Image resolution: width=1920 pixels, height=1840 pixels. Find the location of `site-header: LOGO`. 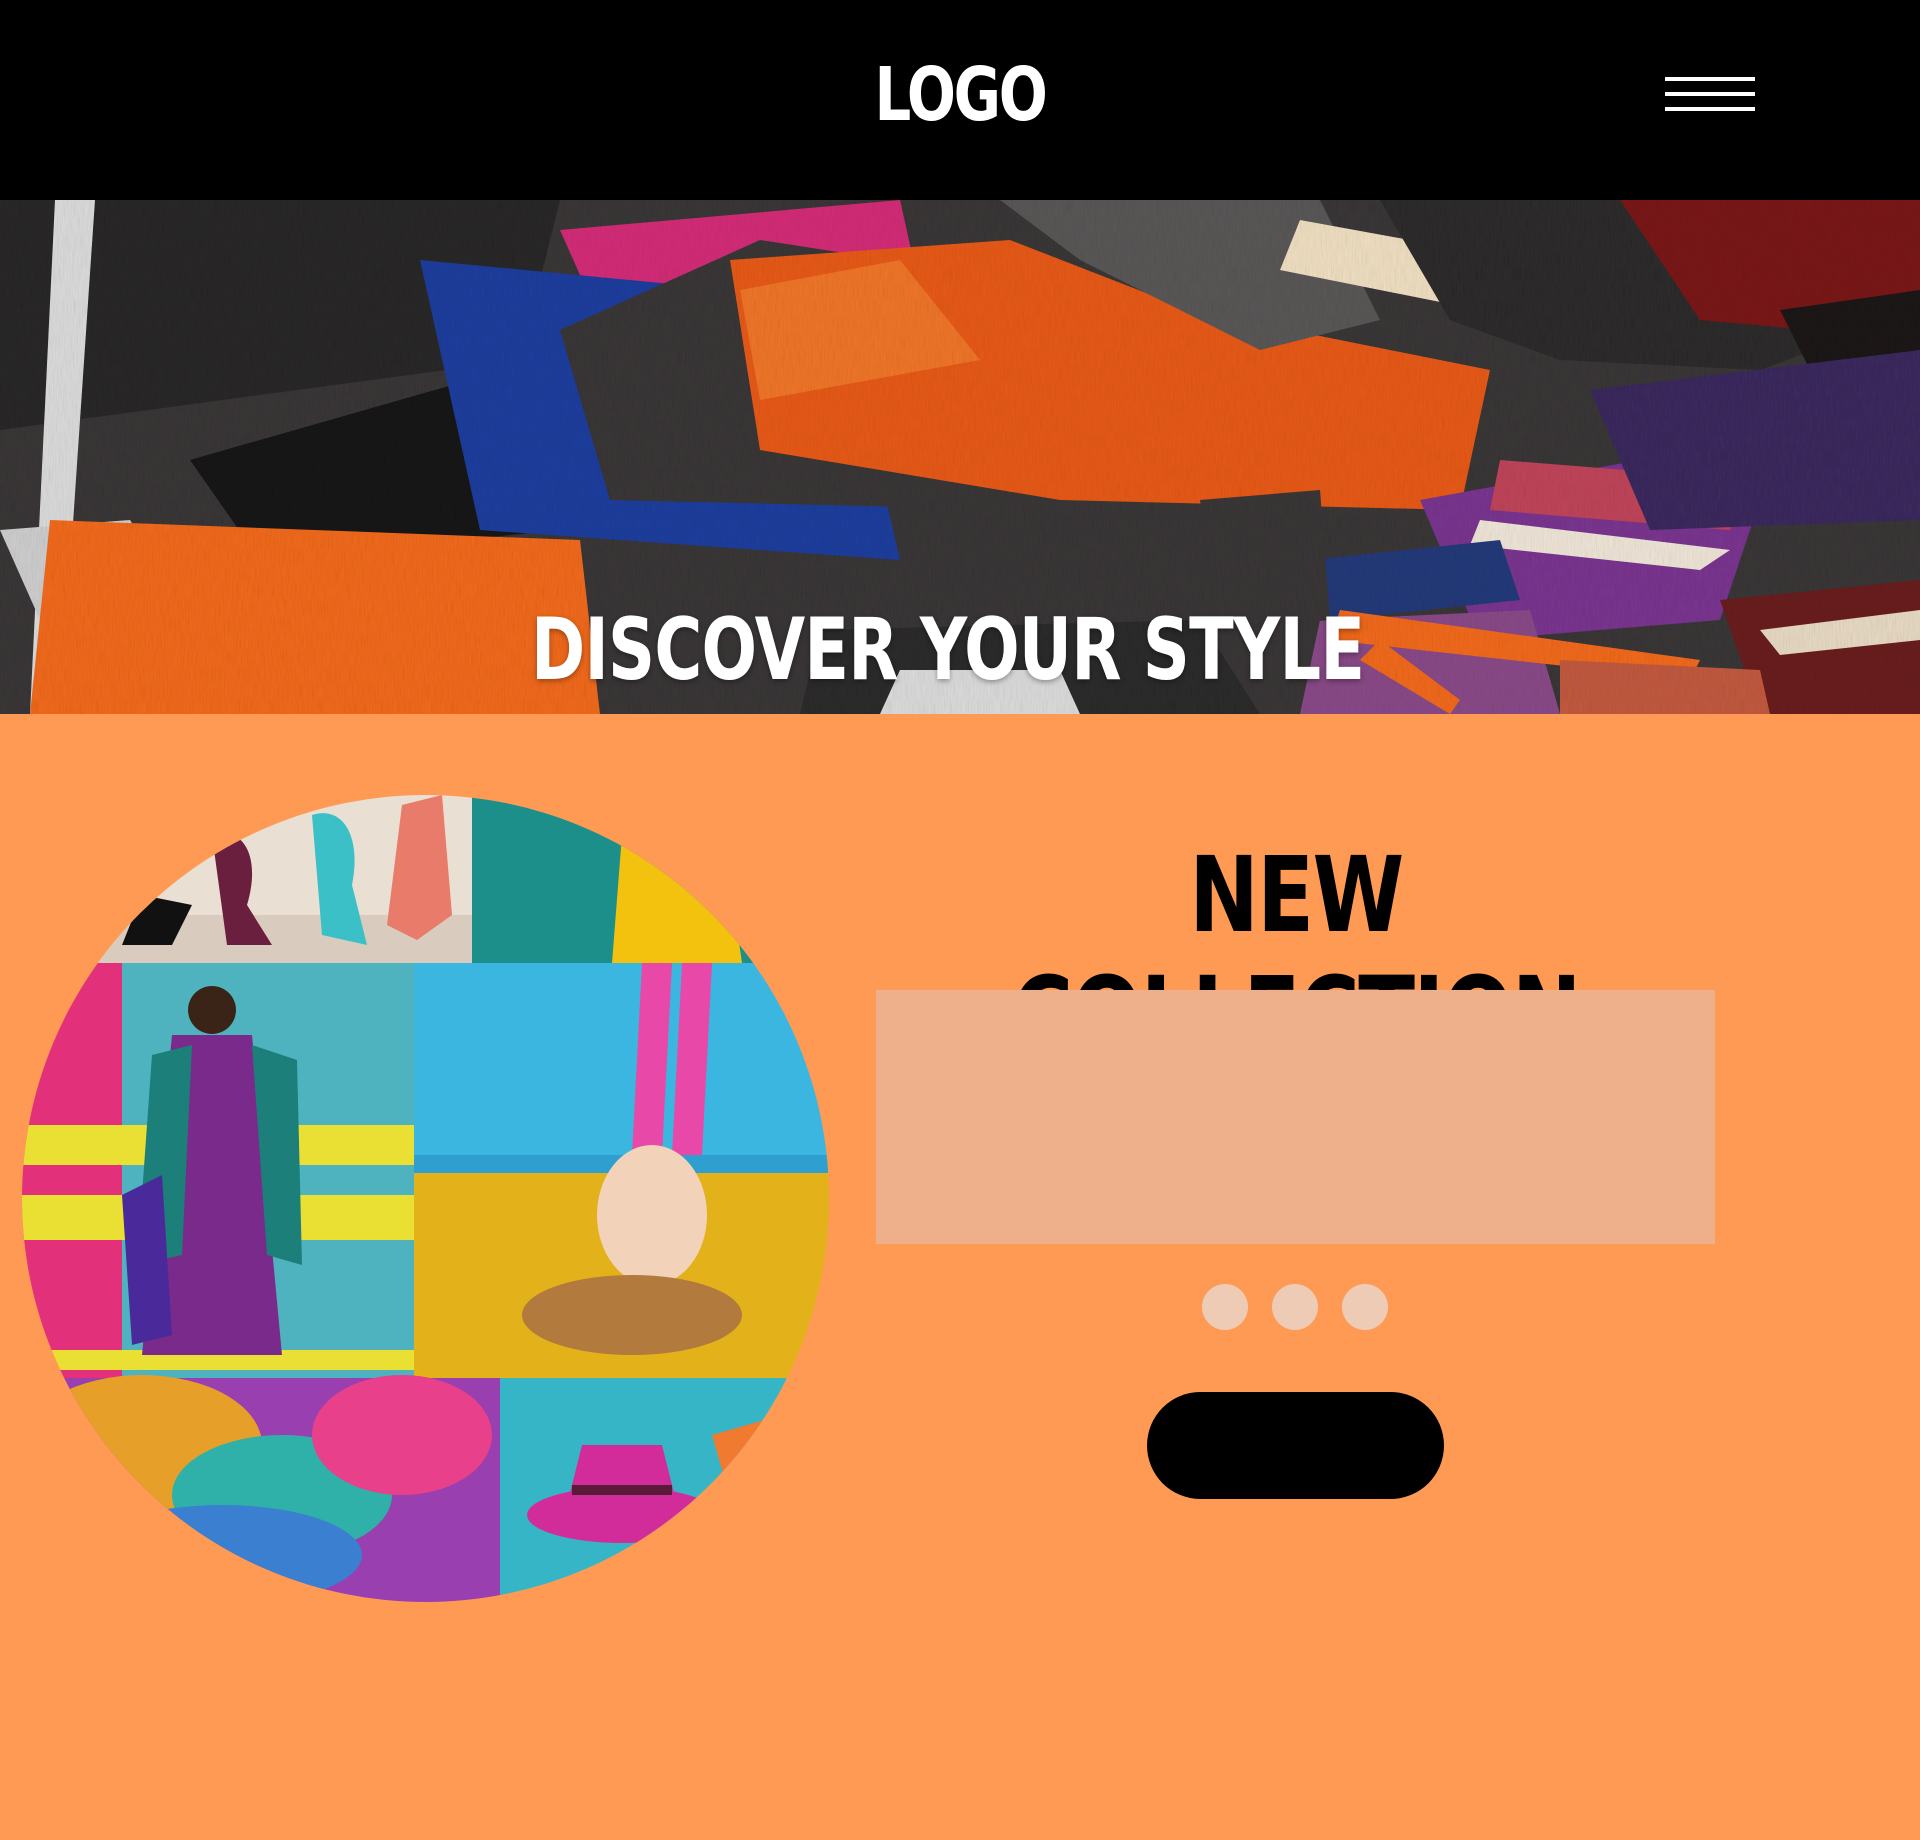

site-header: LOGO is located at coordinates (960, 100).